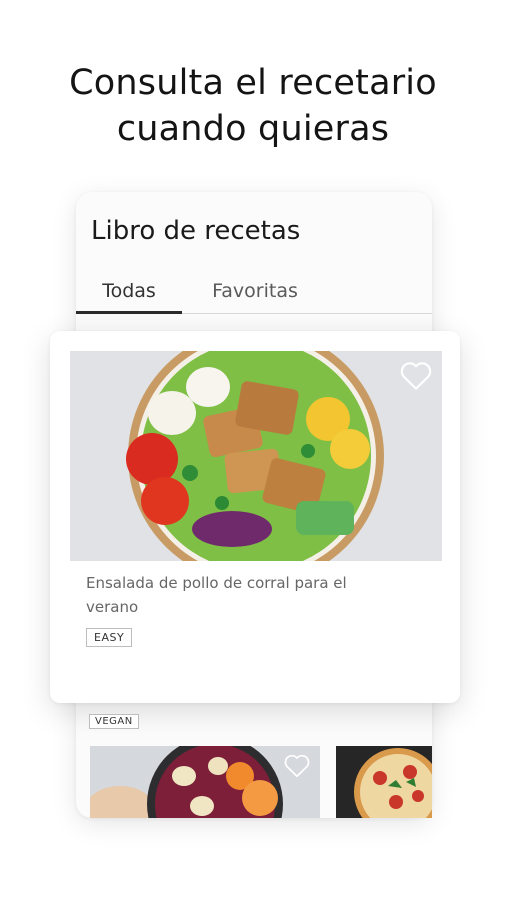 The width and height of the screenshot is (506, 900). I want to click on vegan-badge: VEGAN, so click(114, 721).